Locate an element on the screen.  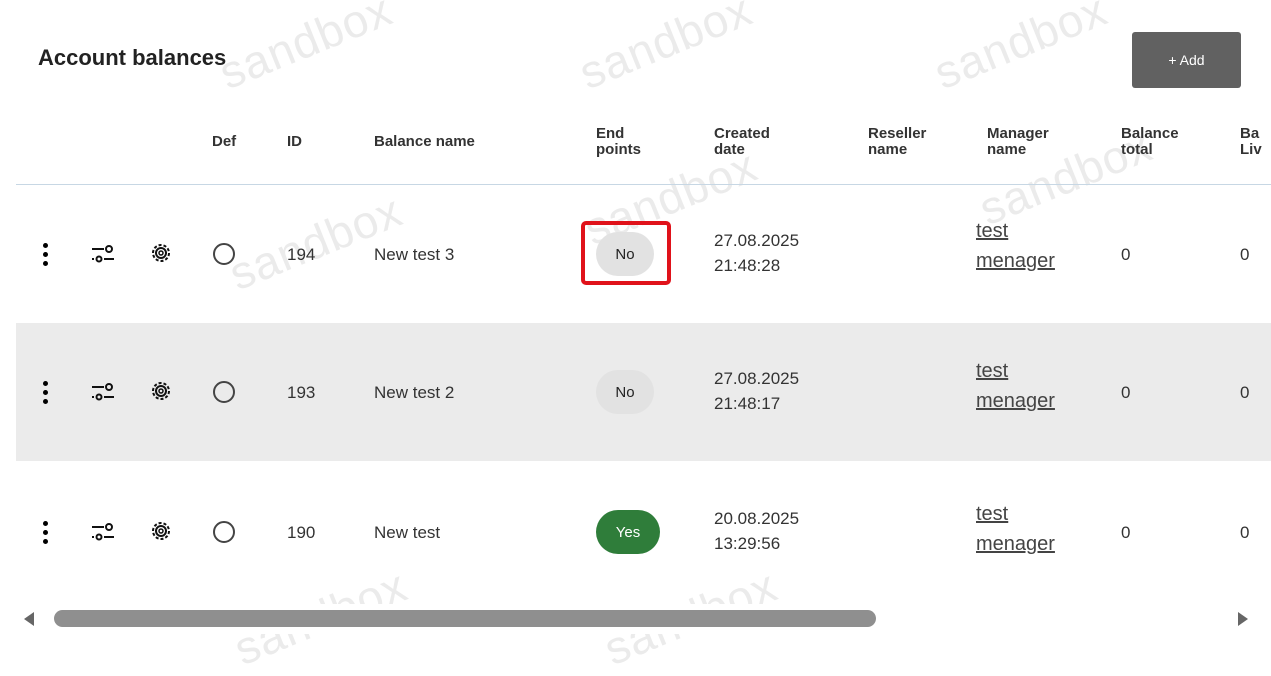
cell-id: 190 is located at coordinates (301, 532).